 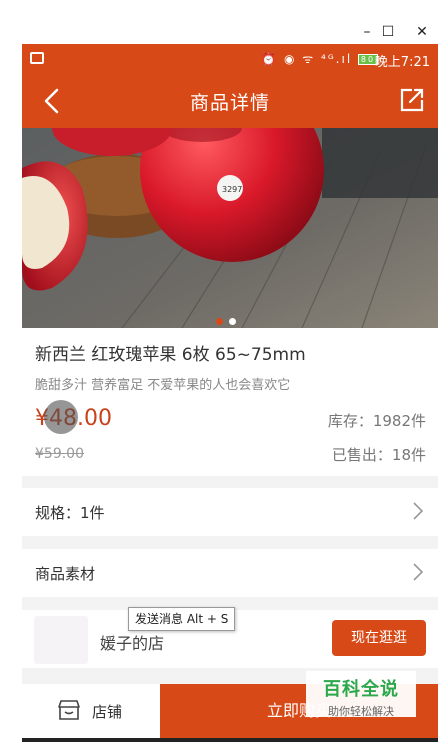 What do you see at coordinates (378, 455) in the screenshot?
I see `sold-count: 已售出：18件` at bounding box center [378, 455].